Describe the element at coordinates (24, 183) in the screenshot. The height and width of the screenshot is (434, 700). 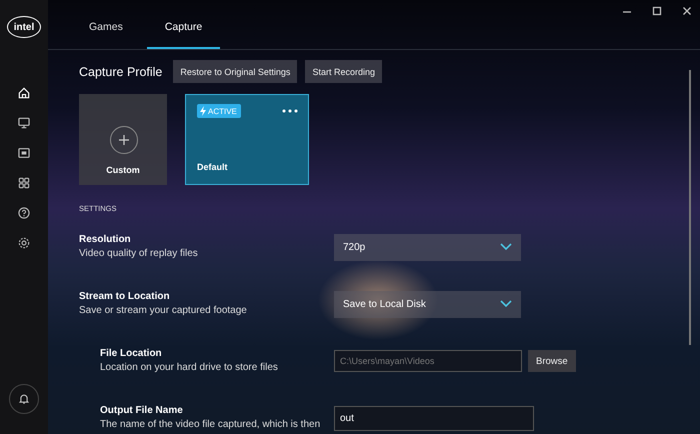
I see `grid-icon` at that location.